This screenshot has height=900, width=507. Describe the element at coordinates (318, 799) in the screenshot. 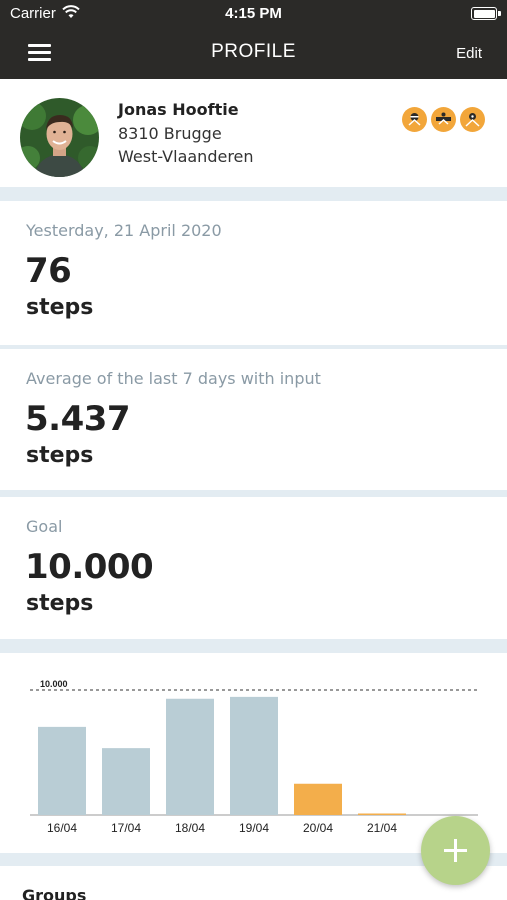

I see `bar-20/04` at that location.